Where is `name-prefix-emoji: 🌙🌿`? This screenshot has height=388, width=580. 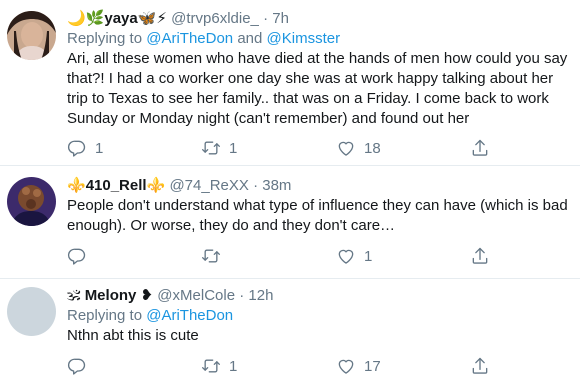
name-prefix-emoji: 🌙🌿 is located at coordinates (86, 18).